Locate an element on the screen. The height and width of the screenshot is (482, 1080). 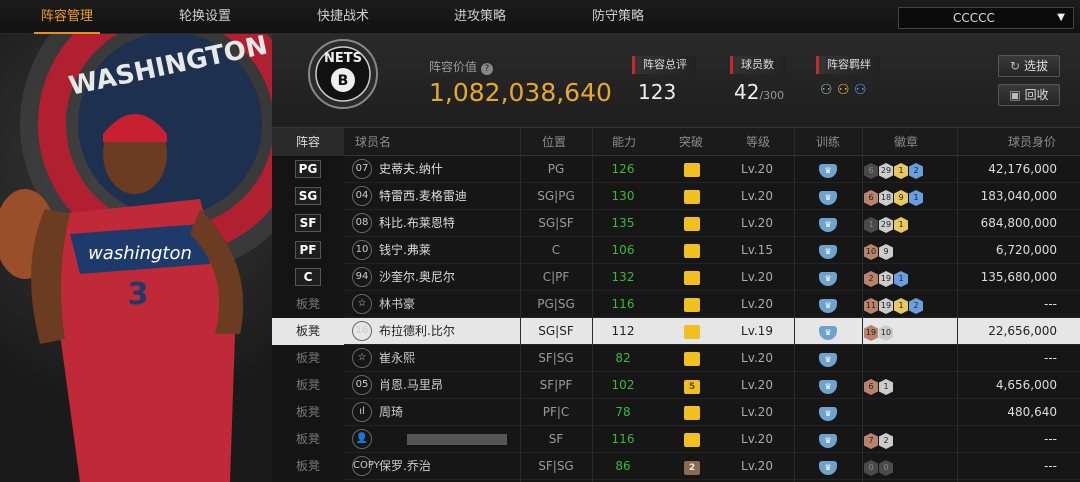
players-max: /300 is located at coordinates (772, 95).